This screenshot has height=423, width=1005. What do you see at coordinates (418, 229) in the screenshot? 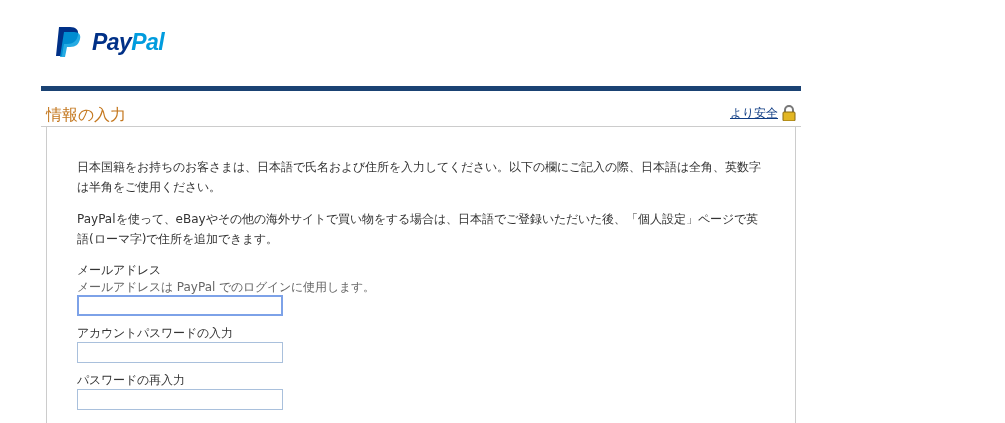
I see `instruction-text: PayPalを使って、eBayやその他の海外サイトで買い物をする場合は、日本語でご登録いただいた後、「個人設定」ページで英語(ローマ字)で住所を追加できます。` at bounding box center [418, 229].